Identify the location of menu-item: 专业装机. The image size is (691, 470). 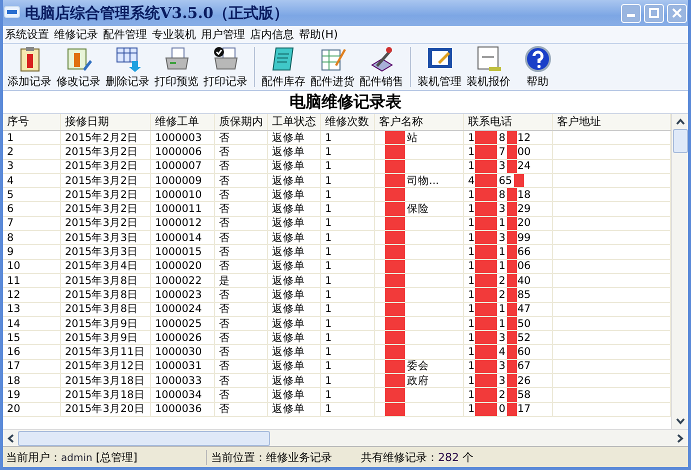
(174, 34).